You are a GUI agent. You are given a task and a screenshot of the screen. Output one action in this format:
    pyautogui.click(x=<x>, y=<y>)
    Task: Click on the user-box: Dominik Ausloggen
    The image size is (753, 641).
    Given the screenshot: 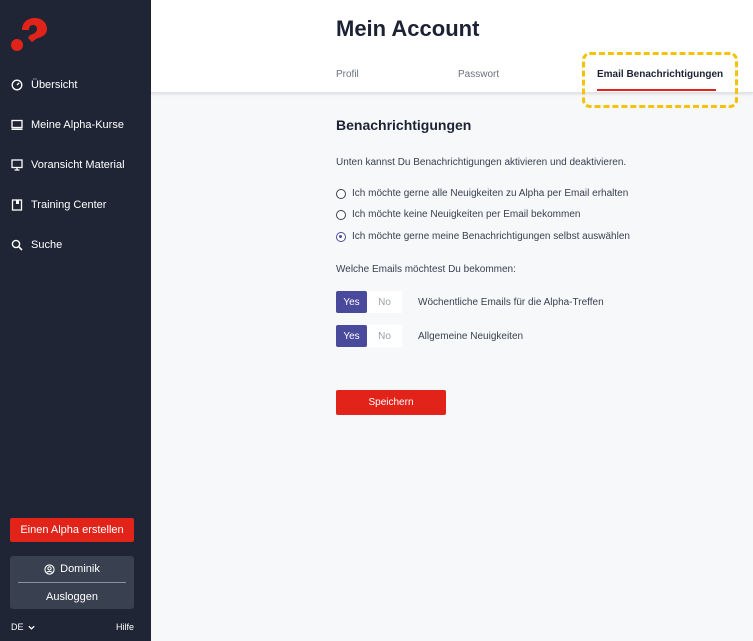 What is the action you would take?
    pyautogui.click(x=72, y=582)
    